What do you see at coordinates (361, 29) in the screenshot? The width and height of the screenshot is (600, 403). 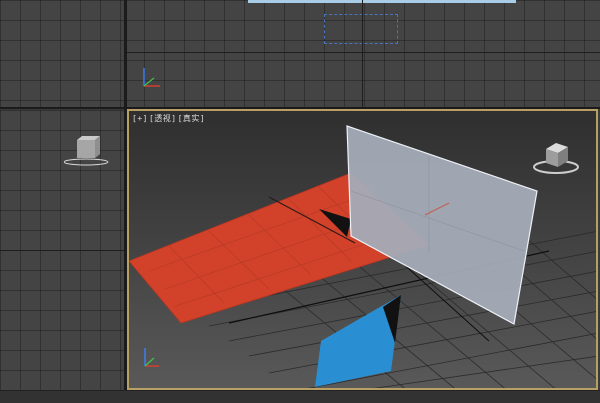 I see `dashed-object-outline` at bounding box center [361, 29].